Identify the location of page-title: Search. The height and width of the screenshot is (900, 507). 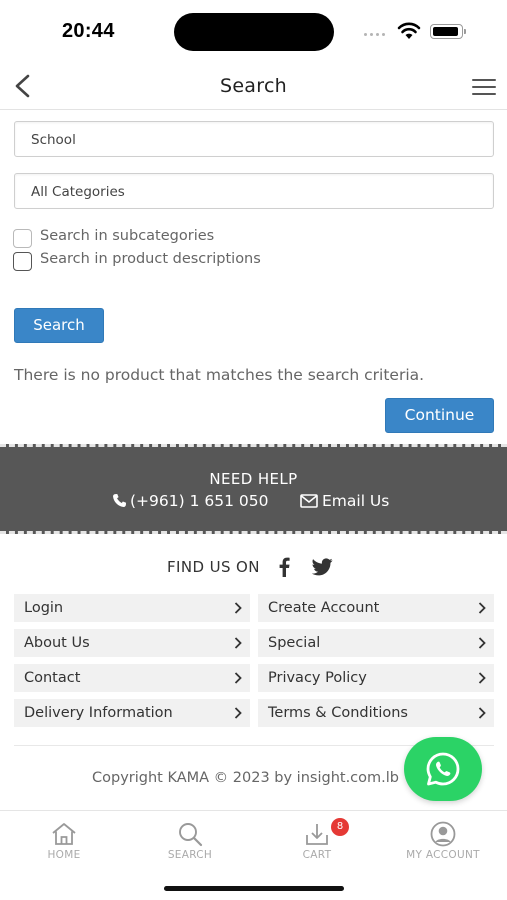
(253, 86).